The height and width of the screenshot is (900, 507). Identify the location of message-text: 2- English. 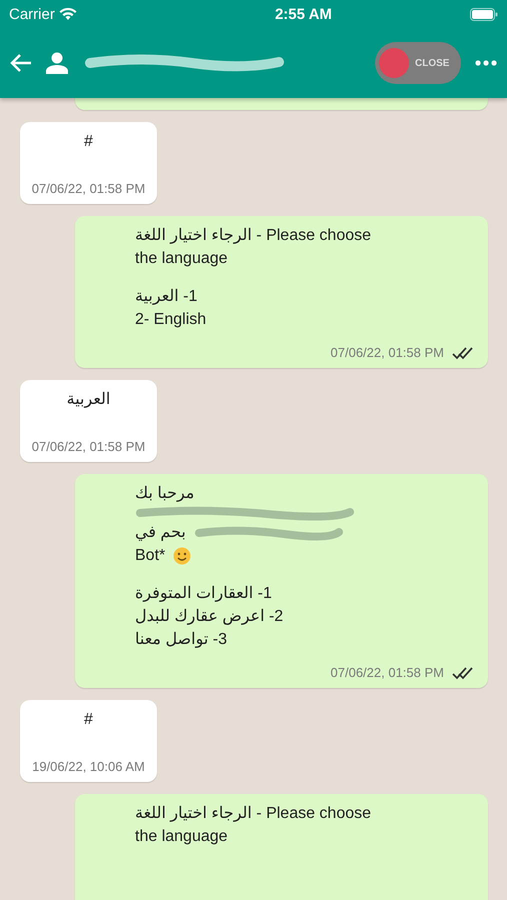
(170, 320).